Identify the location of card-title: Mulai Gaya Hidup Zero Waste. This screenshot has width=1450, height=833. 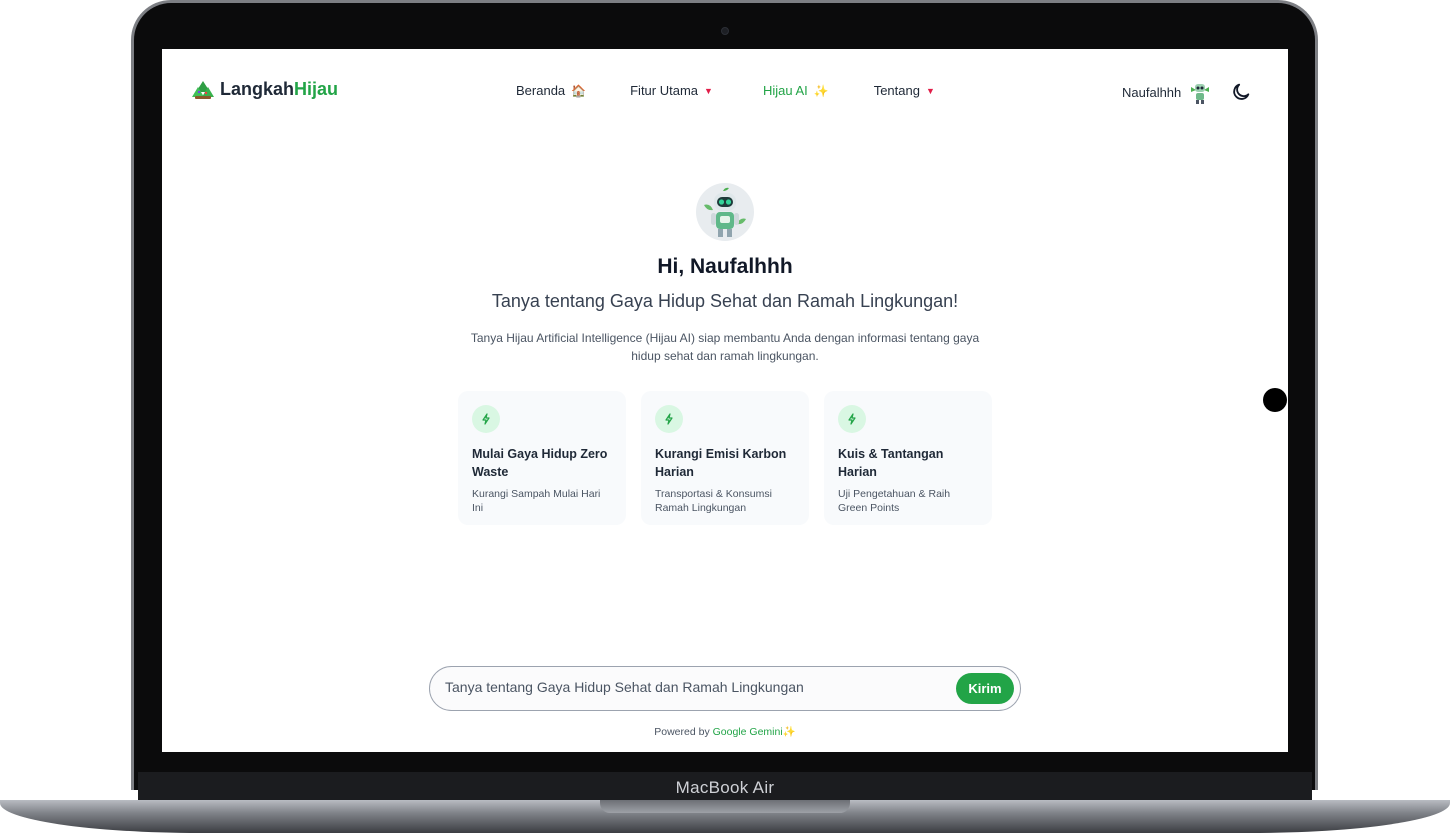
(540, 463).